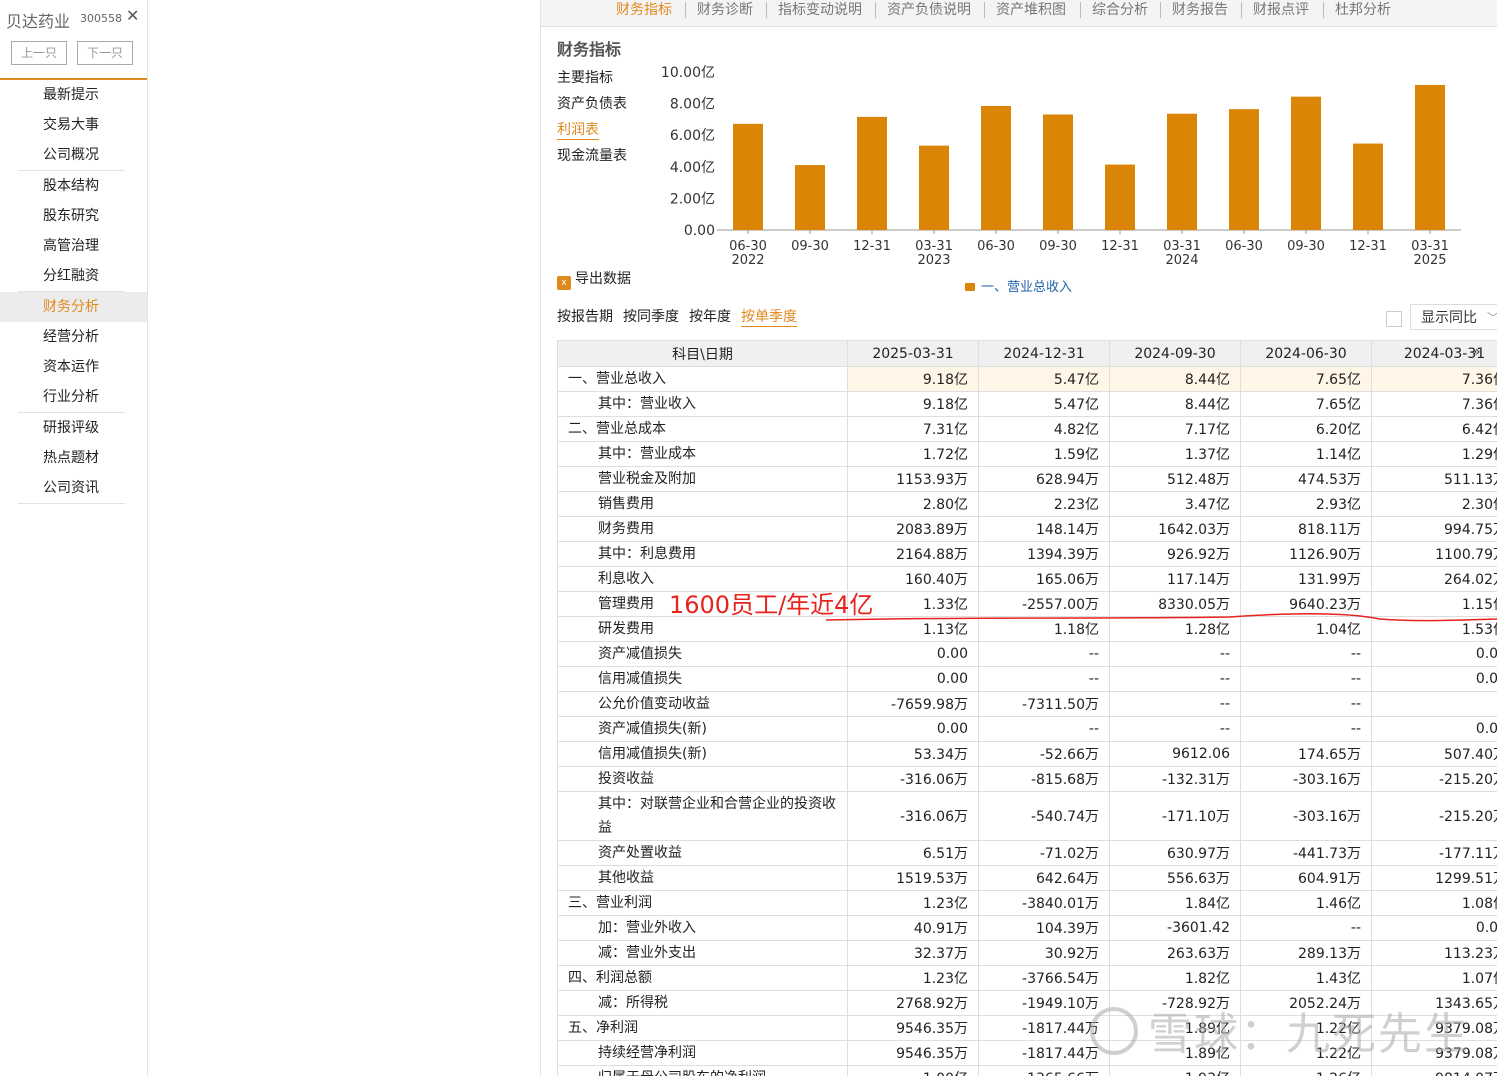 The width and height of the screenshot is (1497, 1076). Describe the element at coordinates (73, 337) in the screenshot. I see `sidebar-item: 经营分析` at that location.